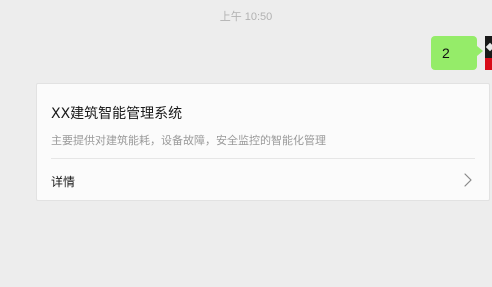 Image resolution: width=492 pixels, height=287 pixels. Describe the element at coordinates (480, 51) in the screenshot. I see `bubble-tail` at that location.